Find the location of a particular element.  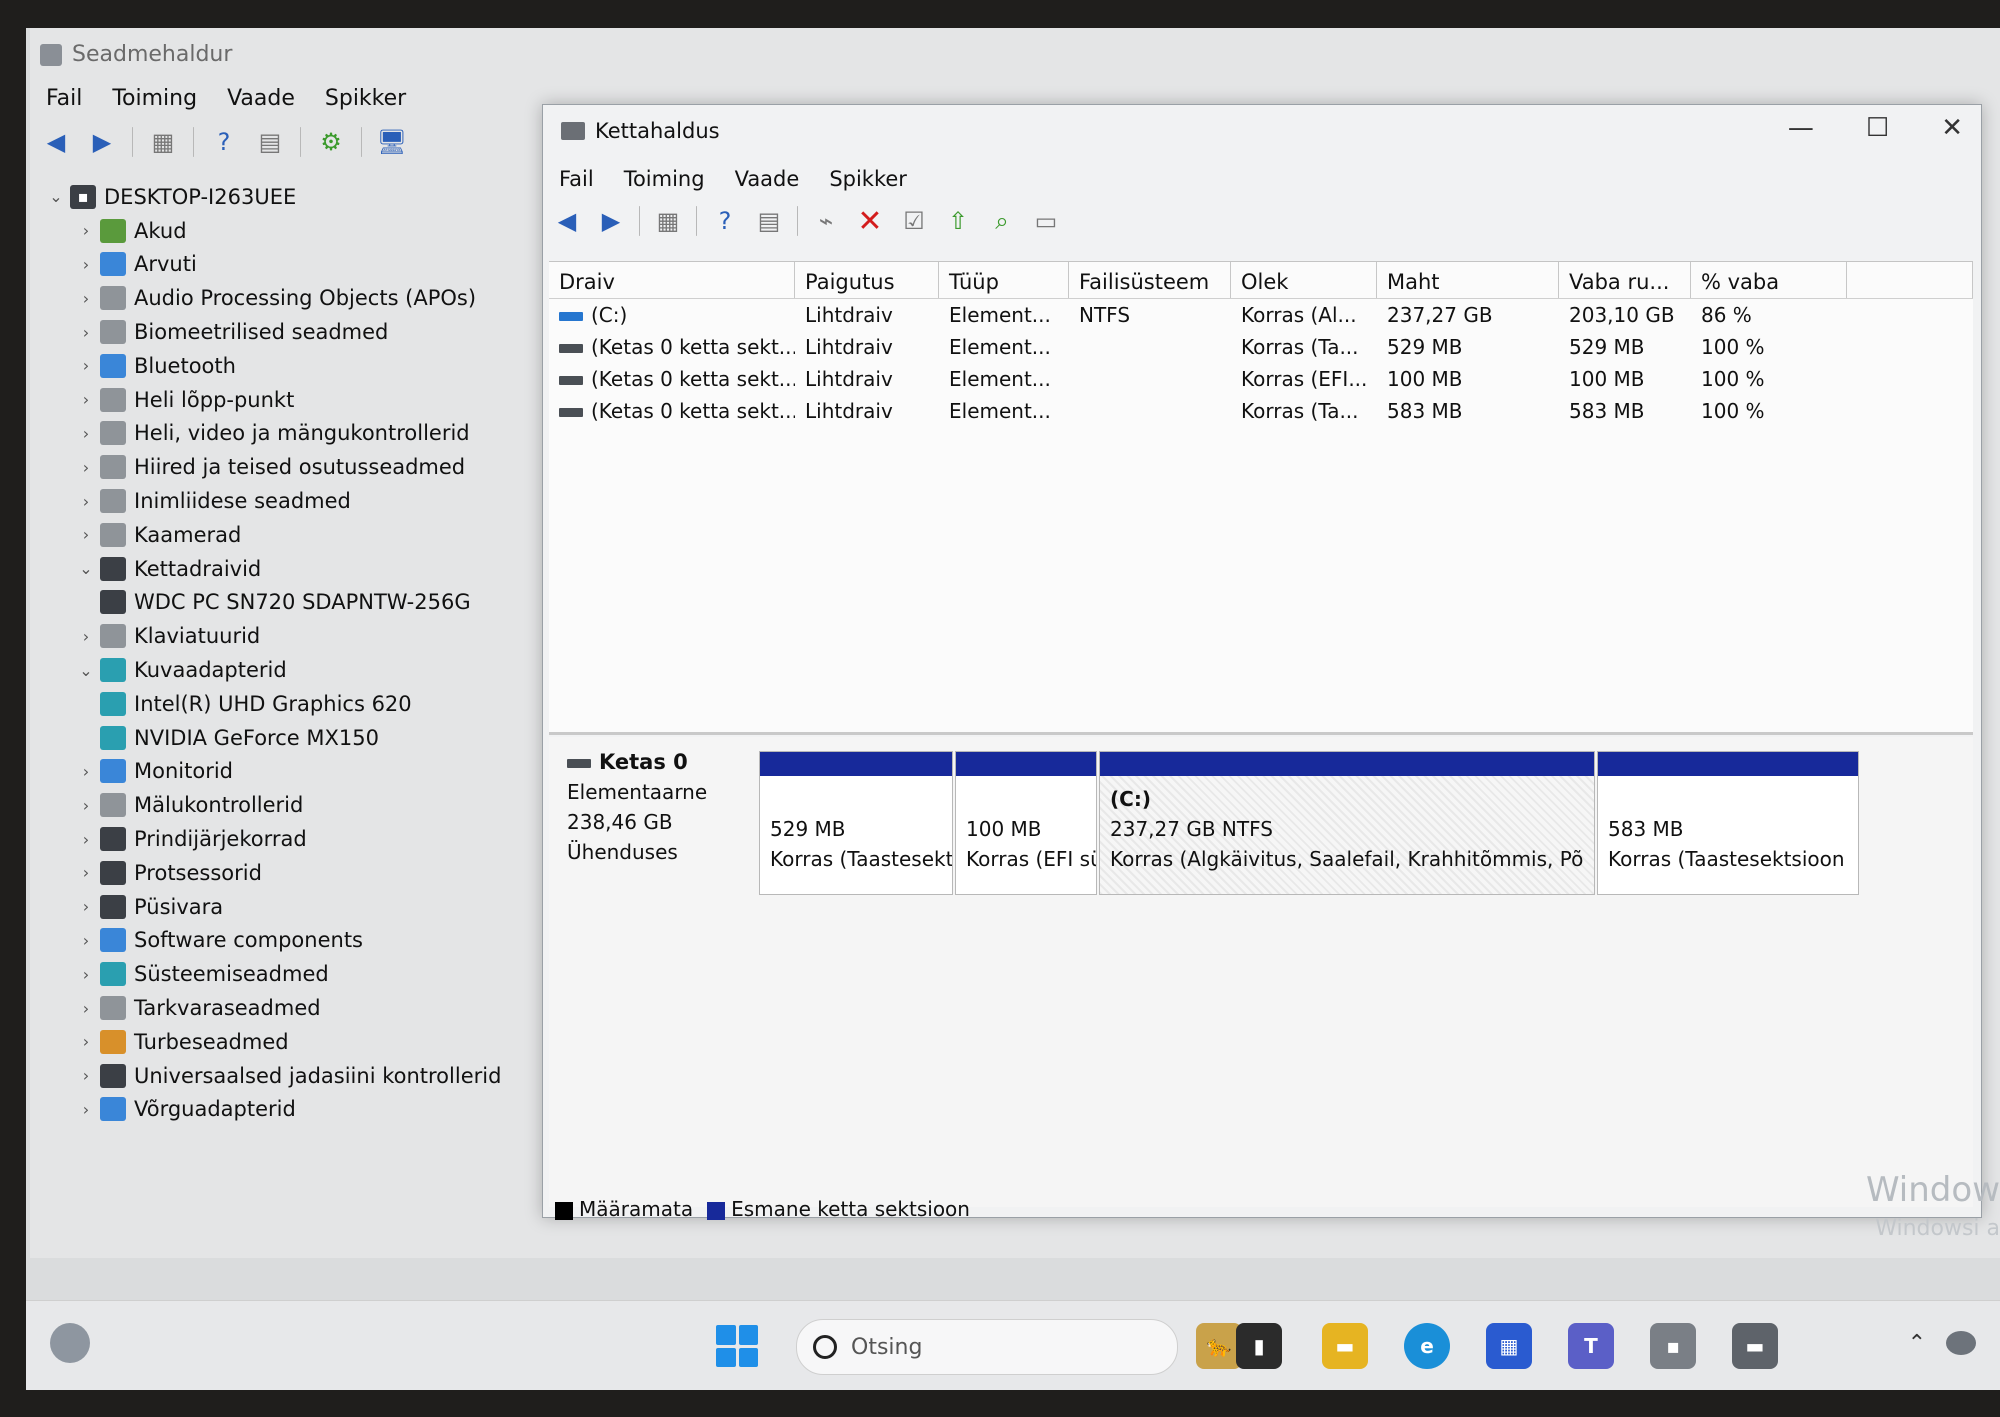

tree-item: › Kaamerad is located at coordinates (302, 535).